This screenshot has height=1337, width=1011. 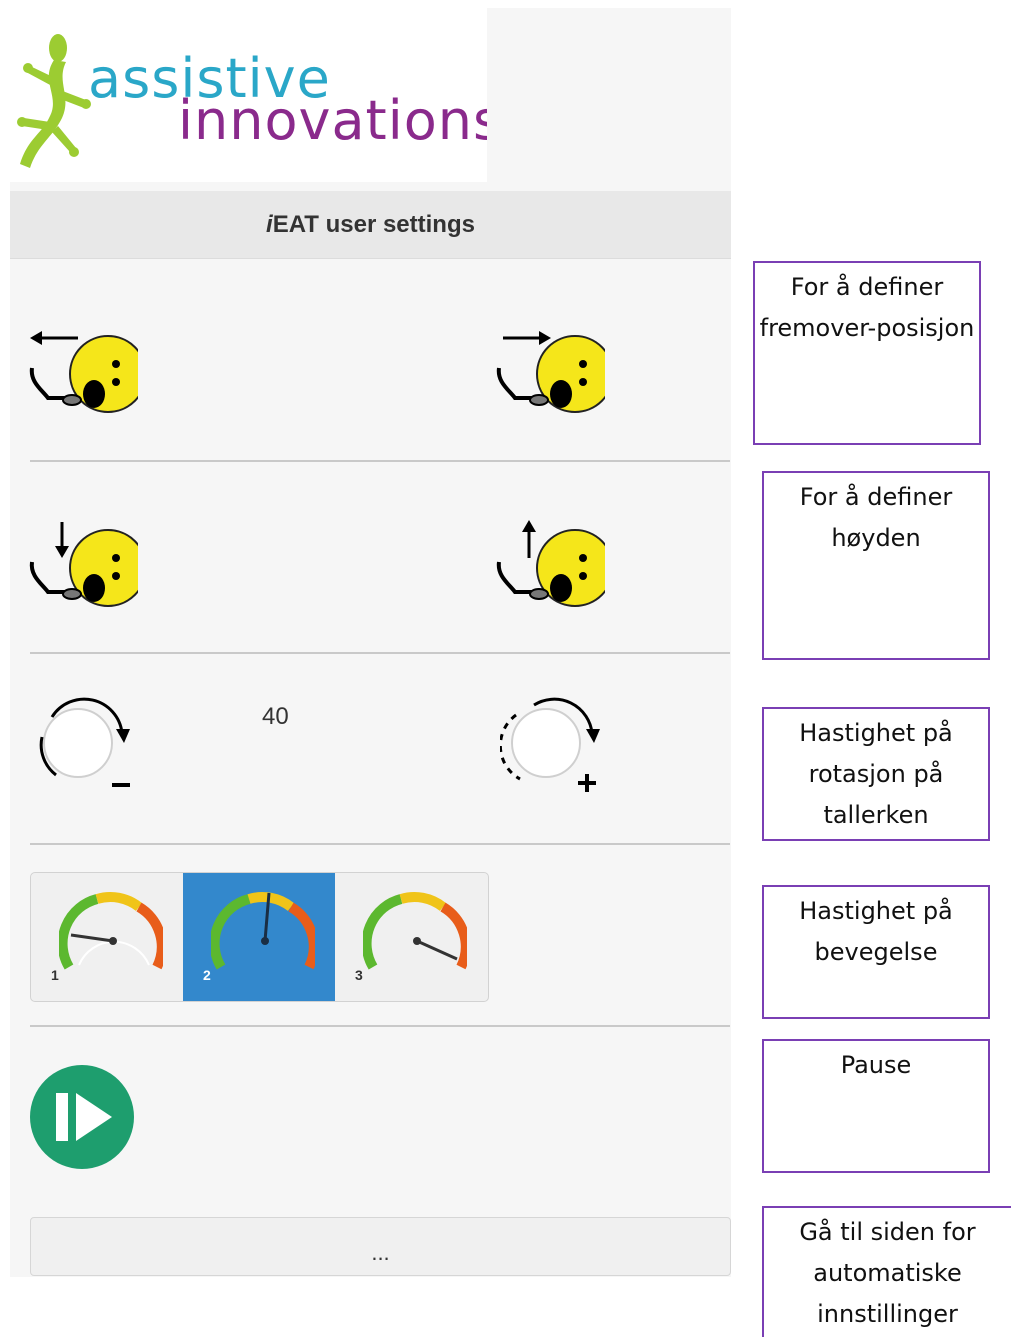 What do you see at coordinates (84, 742) in the screenshot?
I see `rotate-minus-icon` at bounding box center [84, 742].